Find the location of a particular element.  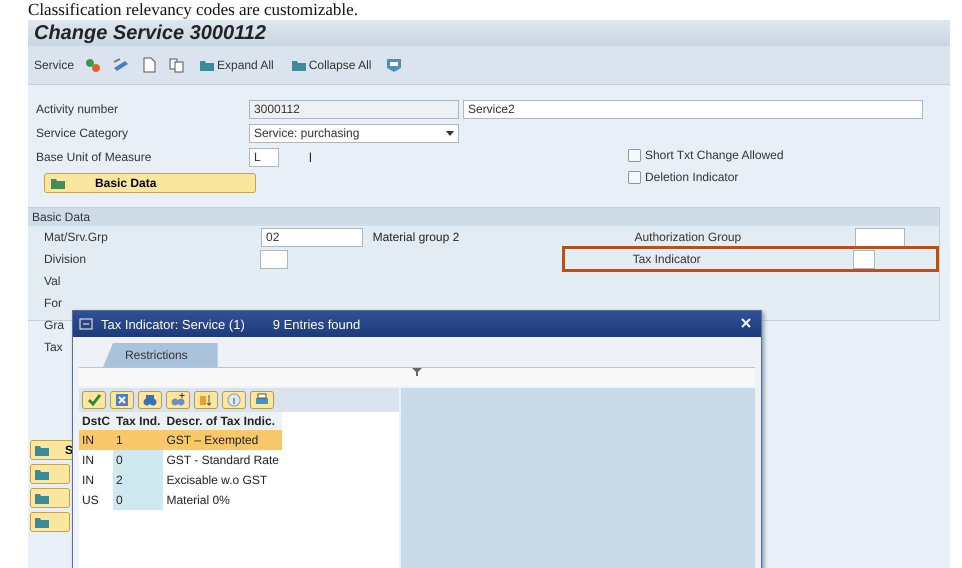

close-icon is located at coordinates (746, 323).